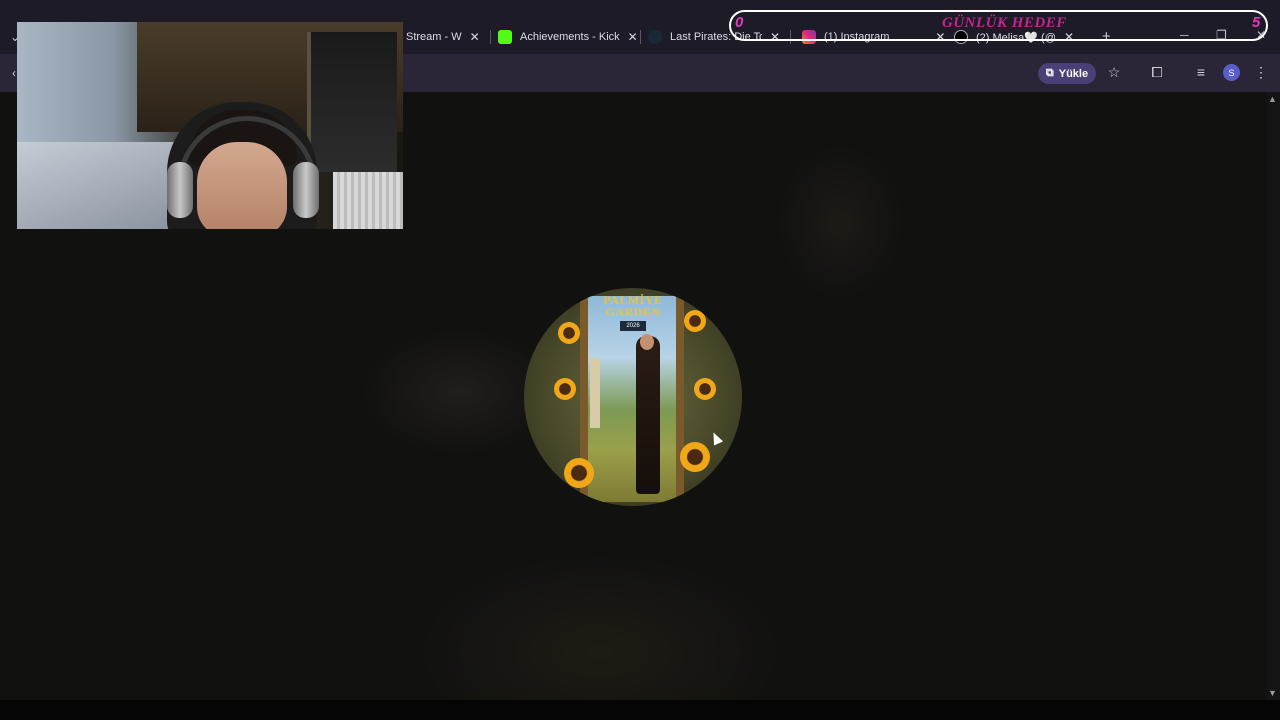 This screenshot has width=1280, height=720. Describe the element at coordinates (1114, 72) in the screenshot. I see `bookmark-star-icon: ☆` at that location.